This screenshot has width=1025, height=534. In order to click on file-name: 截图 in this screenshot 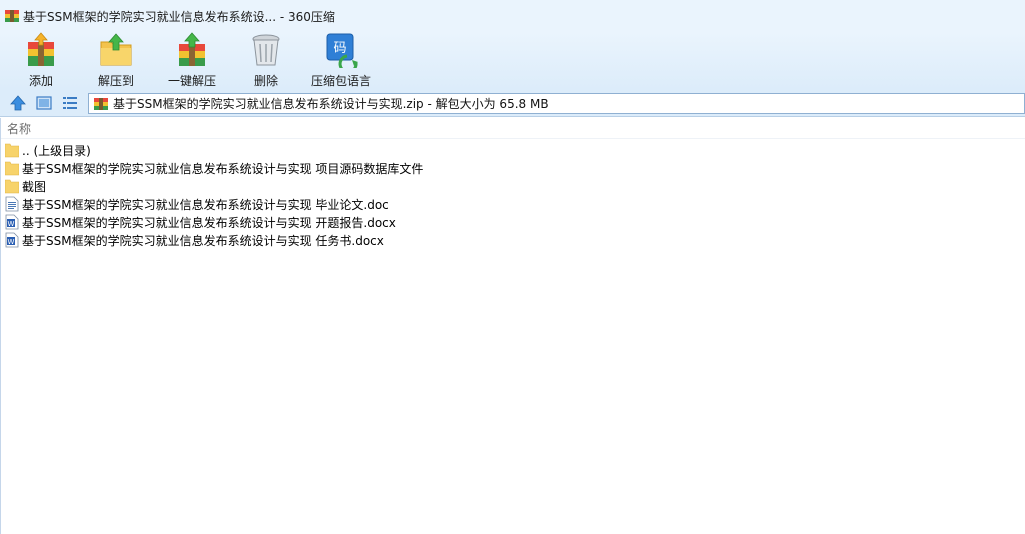, I will do `click(34, 186)`.